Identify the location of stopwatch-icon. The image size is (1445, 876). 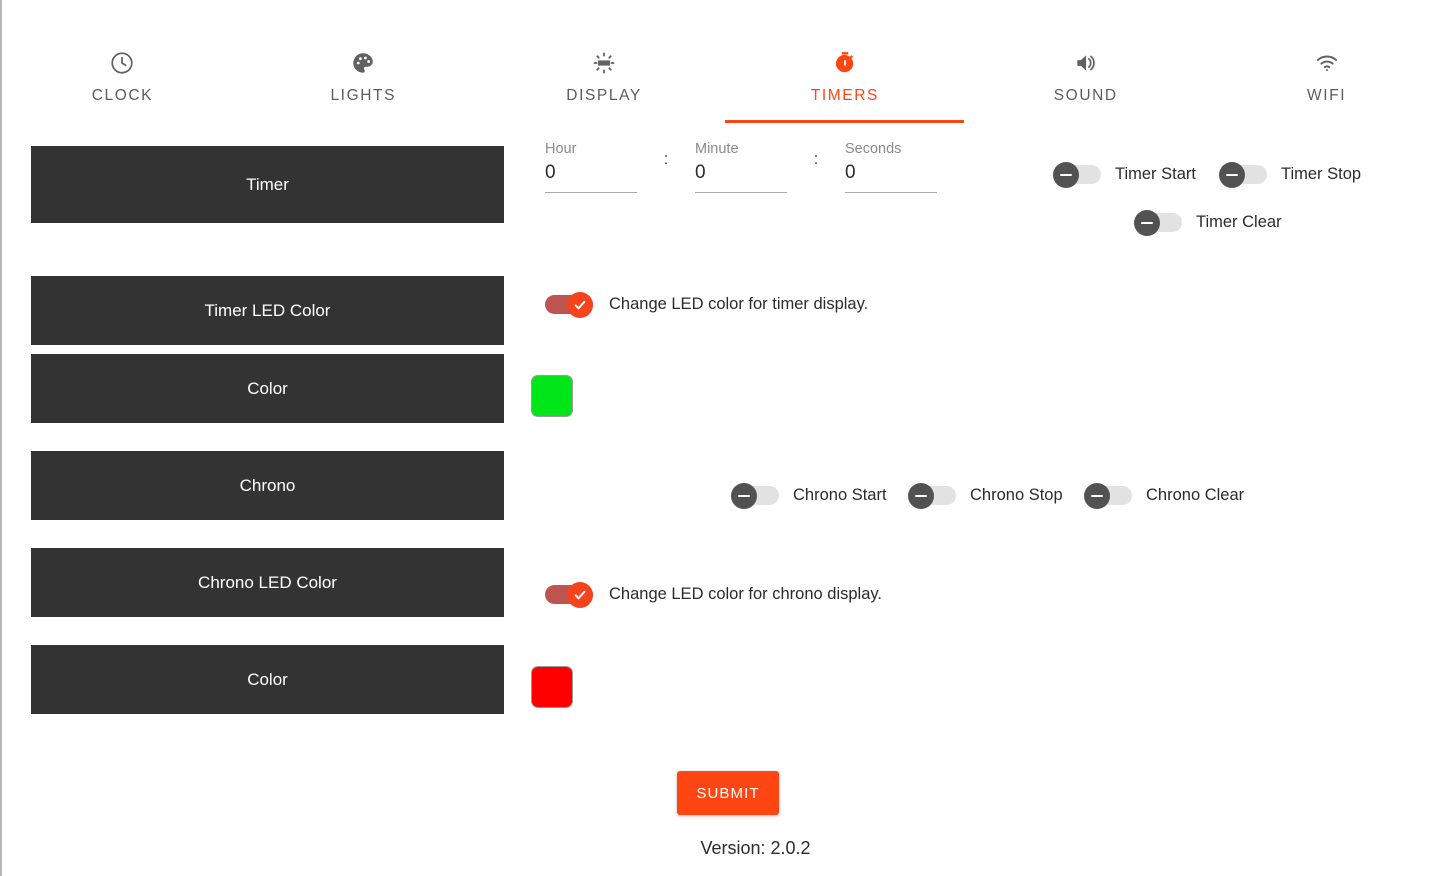
(845, 63).